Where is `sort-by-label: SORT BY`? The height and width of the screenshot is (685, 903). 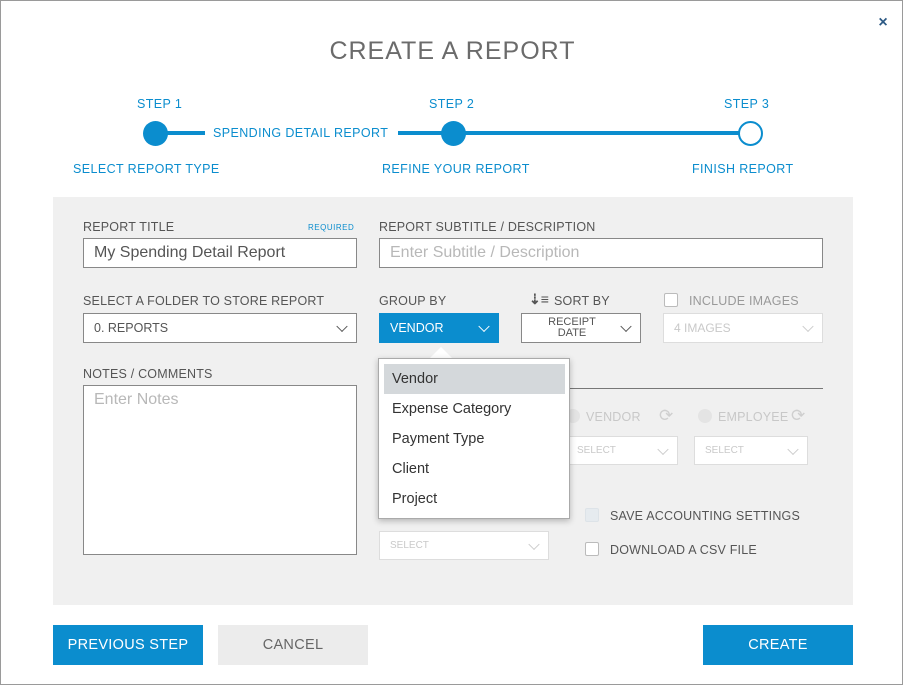
sort-by-label: SORT BY is located at coordinates (582, 301).